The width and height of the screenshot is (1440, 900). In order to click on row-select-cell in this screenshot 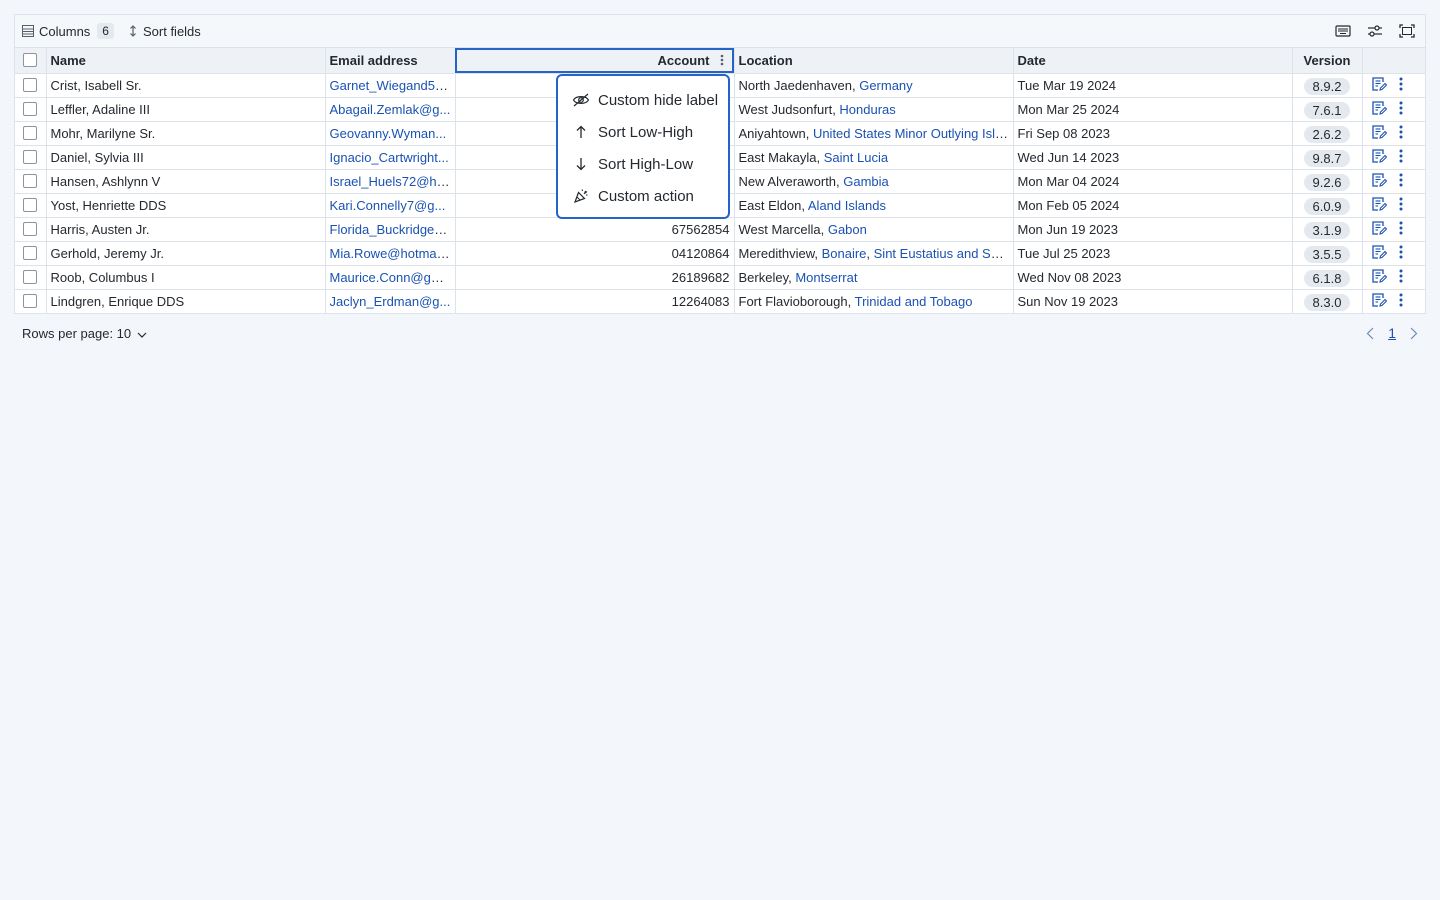, I will do `click(31, 229)`.